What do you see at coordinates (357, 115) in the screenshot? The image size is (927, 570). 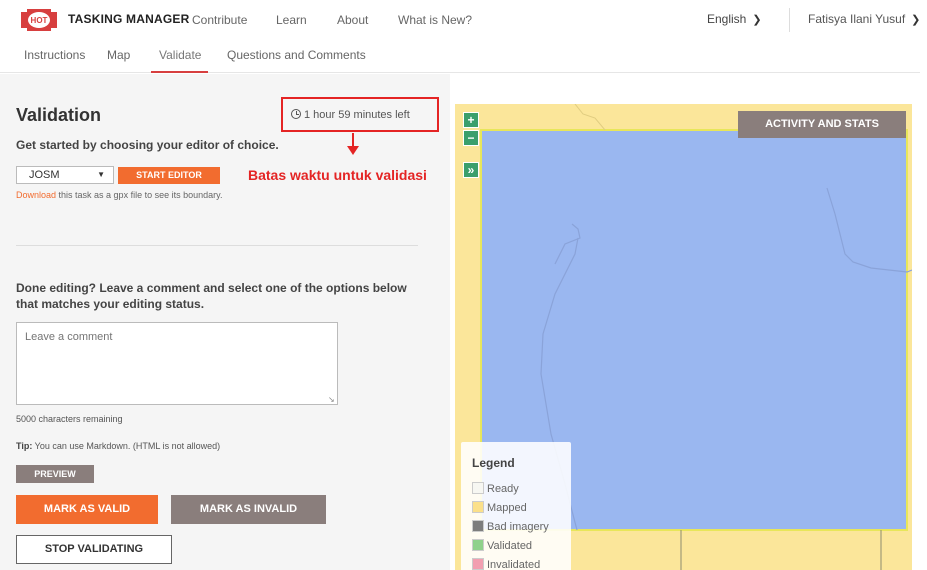 I see `time-remaining-text: 1 hour 59 minutes left` at bounding box center [357, 115].